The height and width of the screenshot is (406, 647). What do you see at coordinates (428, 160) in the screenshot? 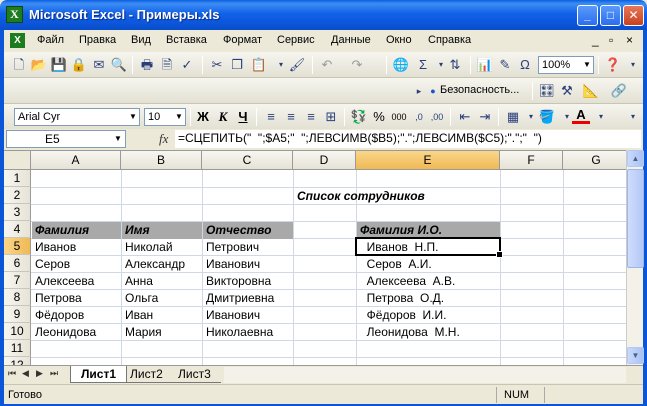
I see `column-header-e: E` at bounding box center [428, 160].